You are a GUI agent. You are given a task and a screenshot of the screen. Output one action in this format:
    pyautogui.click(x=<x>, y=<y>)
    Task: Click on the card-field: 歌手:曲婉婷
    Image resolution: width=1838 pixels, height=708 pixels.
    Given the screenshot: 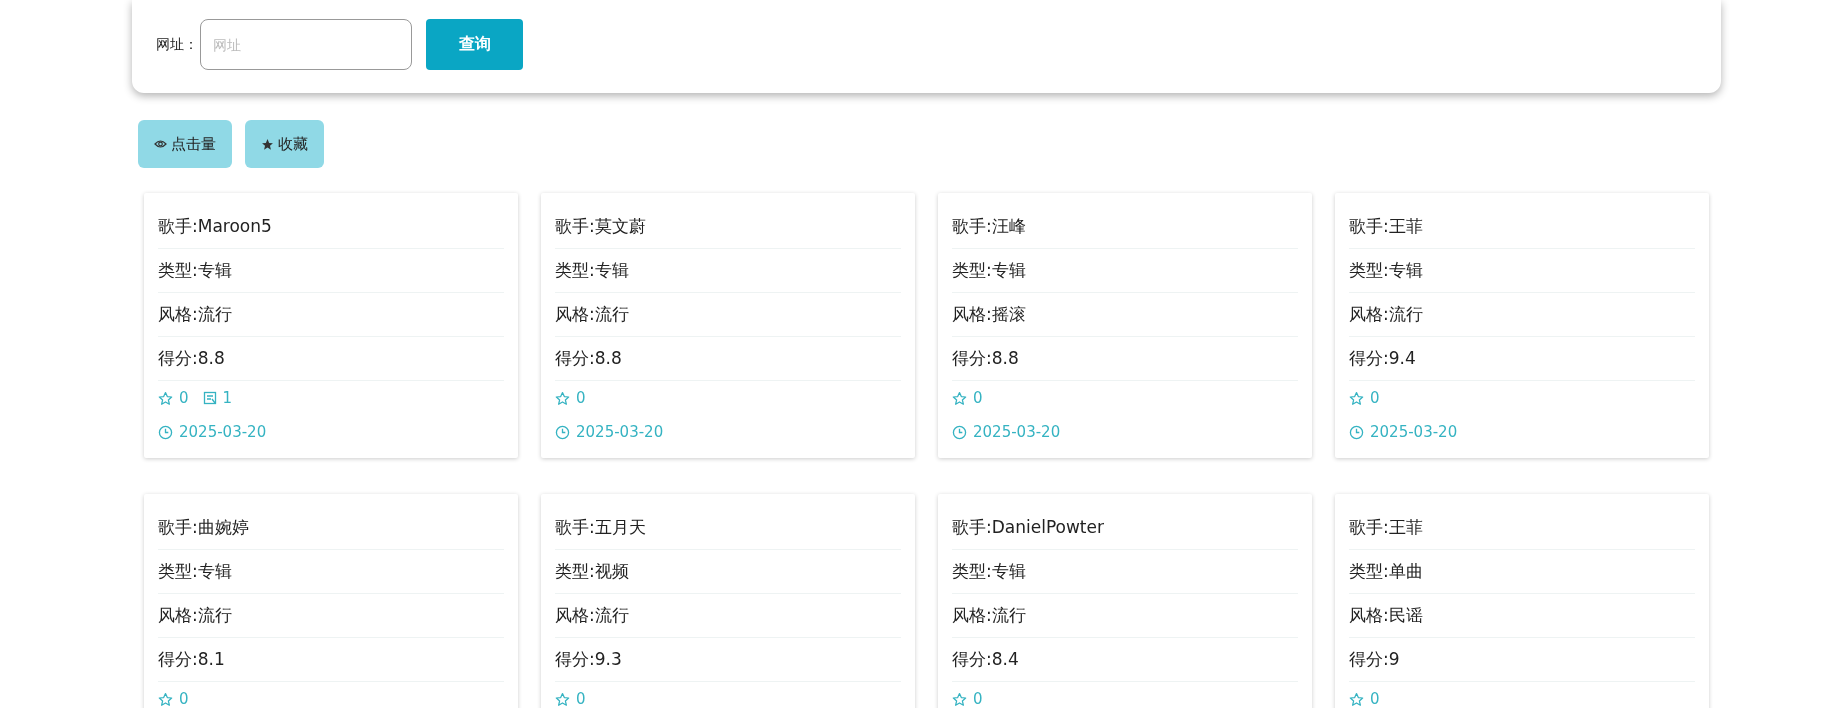 What is the action you would take?
    pyautogui.click(x=331, y=528)
    